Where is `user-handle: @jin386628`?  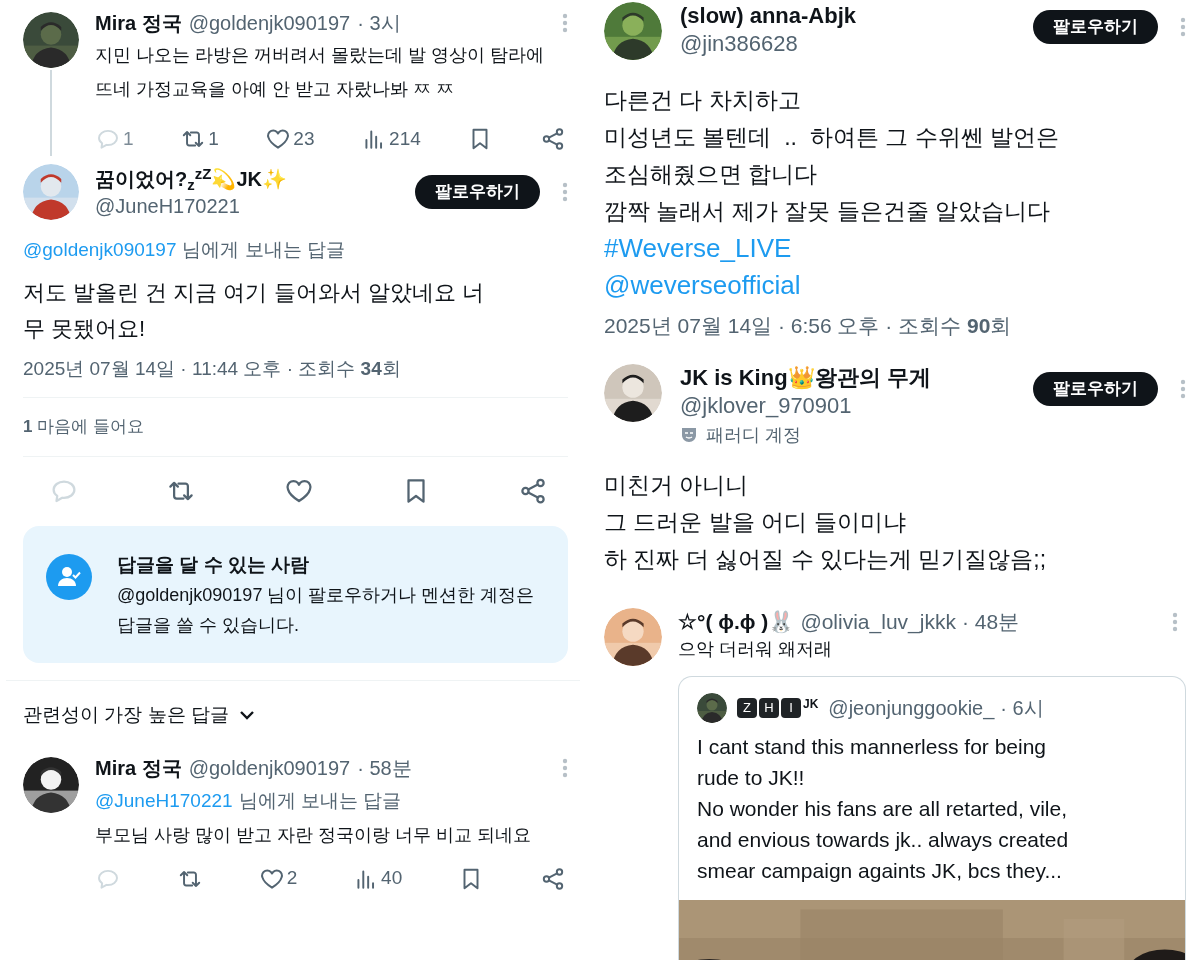 user-handle: @jin386628 is located at coordinates (739, 44).